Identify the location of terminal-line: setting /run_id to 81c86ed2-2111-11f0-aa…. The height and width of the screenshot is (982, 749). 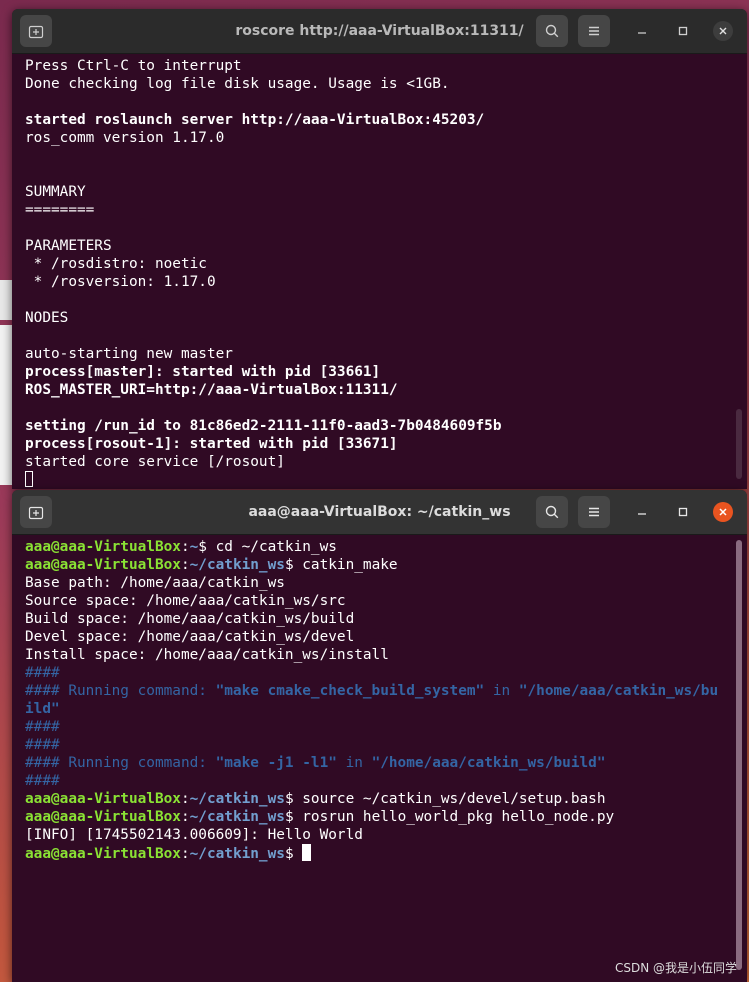
(386, 426).